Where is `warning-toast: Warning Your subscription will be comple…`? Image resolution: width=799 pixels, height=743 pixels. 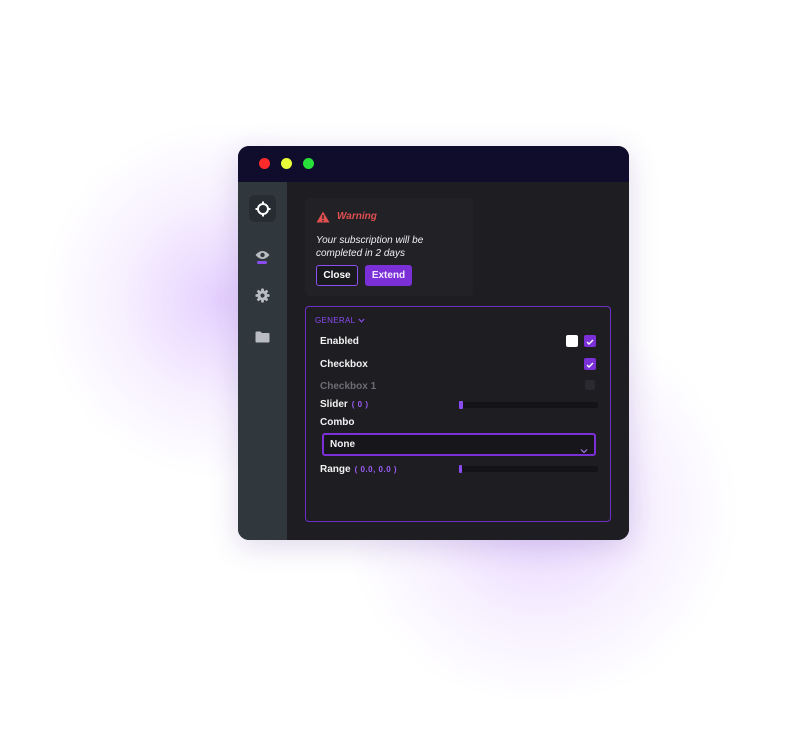 warning-toast: Warning Your subscription will be comple… is located at coordinates (389, 247).